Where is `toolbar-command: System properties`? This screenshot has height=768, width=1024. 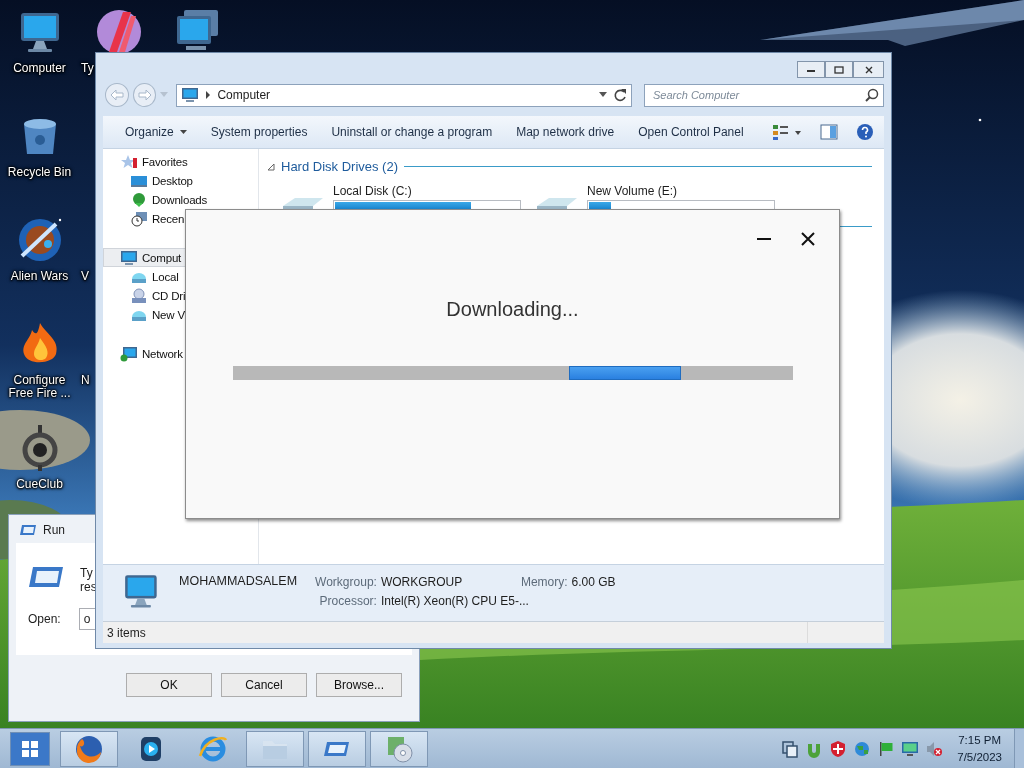 toolbar-command: System properties is located at coordinates (259, 132).